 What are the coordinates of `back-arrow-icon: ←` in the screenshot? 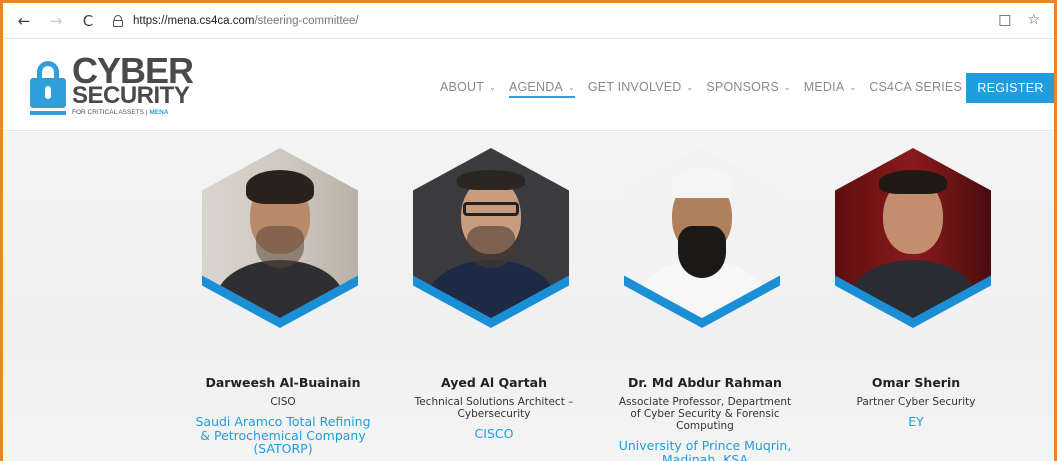 It's located at (24, 21).